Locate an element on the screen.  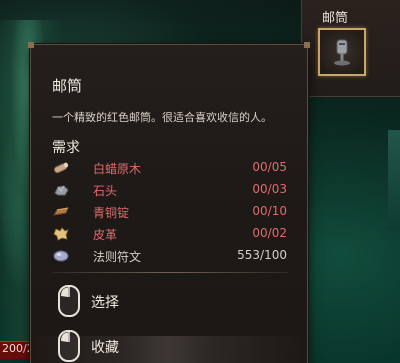
item-preview-slot is located at coordinates (342, 52).